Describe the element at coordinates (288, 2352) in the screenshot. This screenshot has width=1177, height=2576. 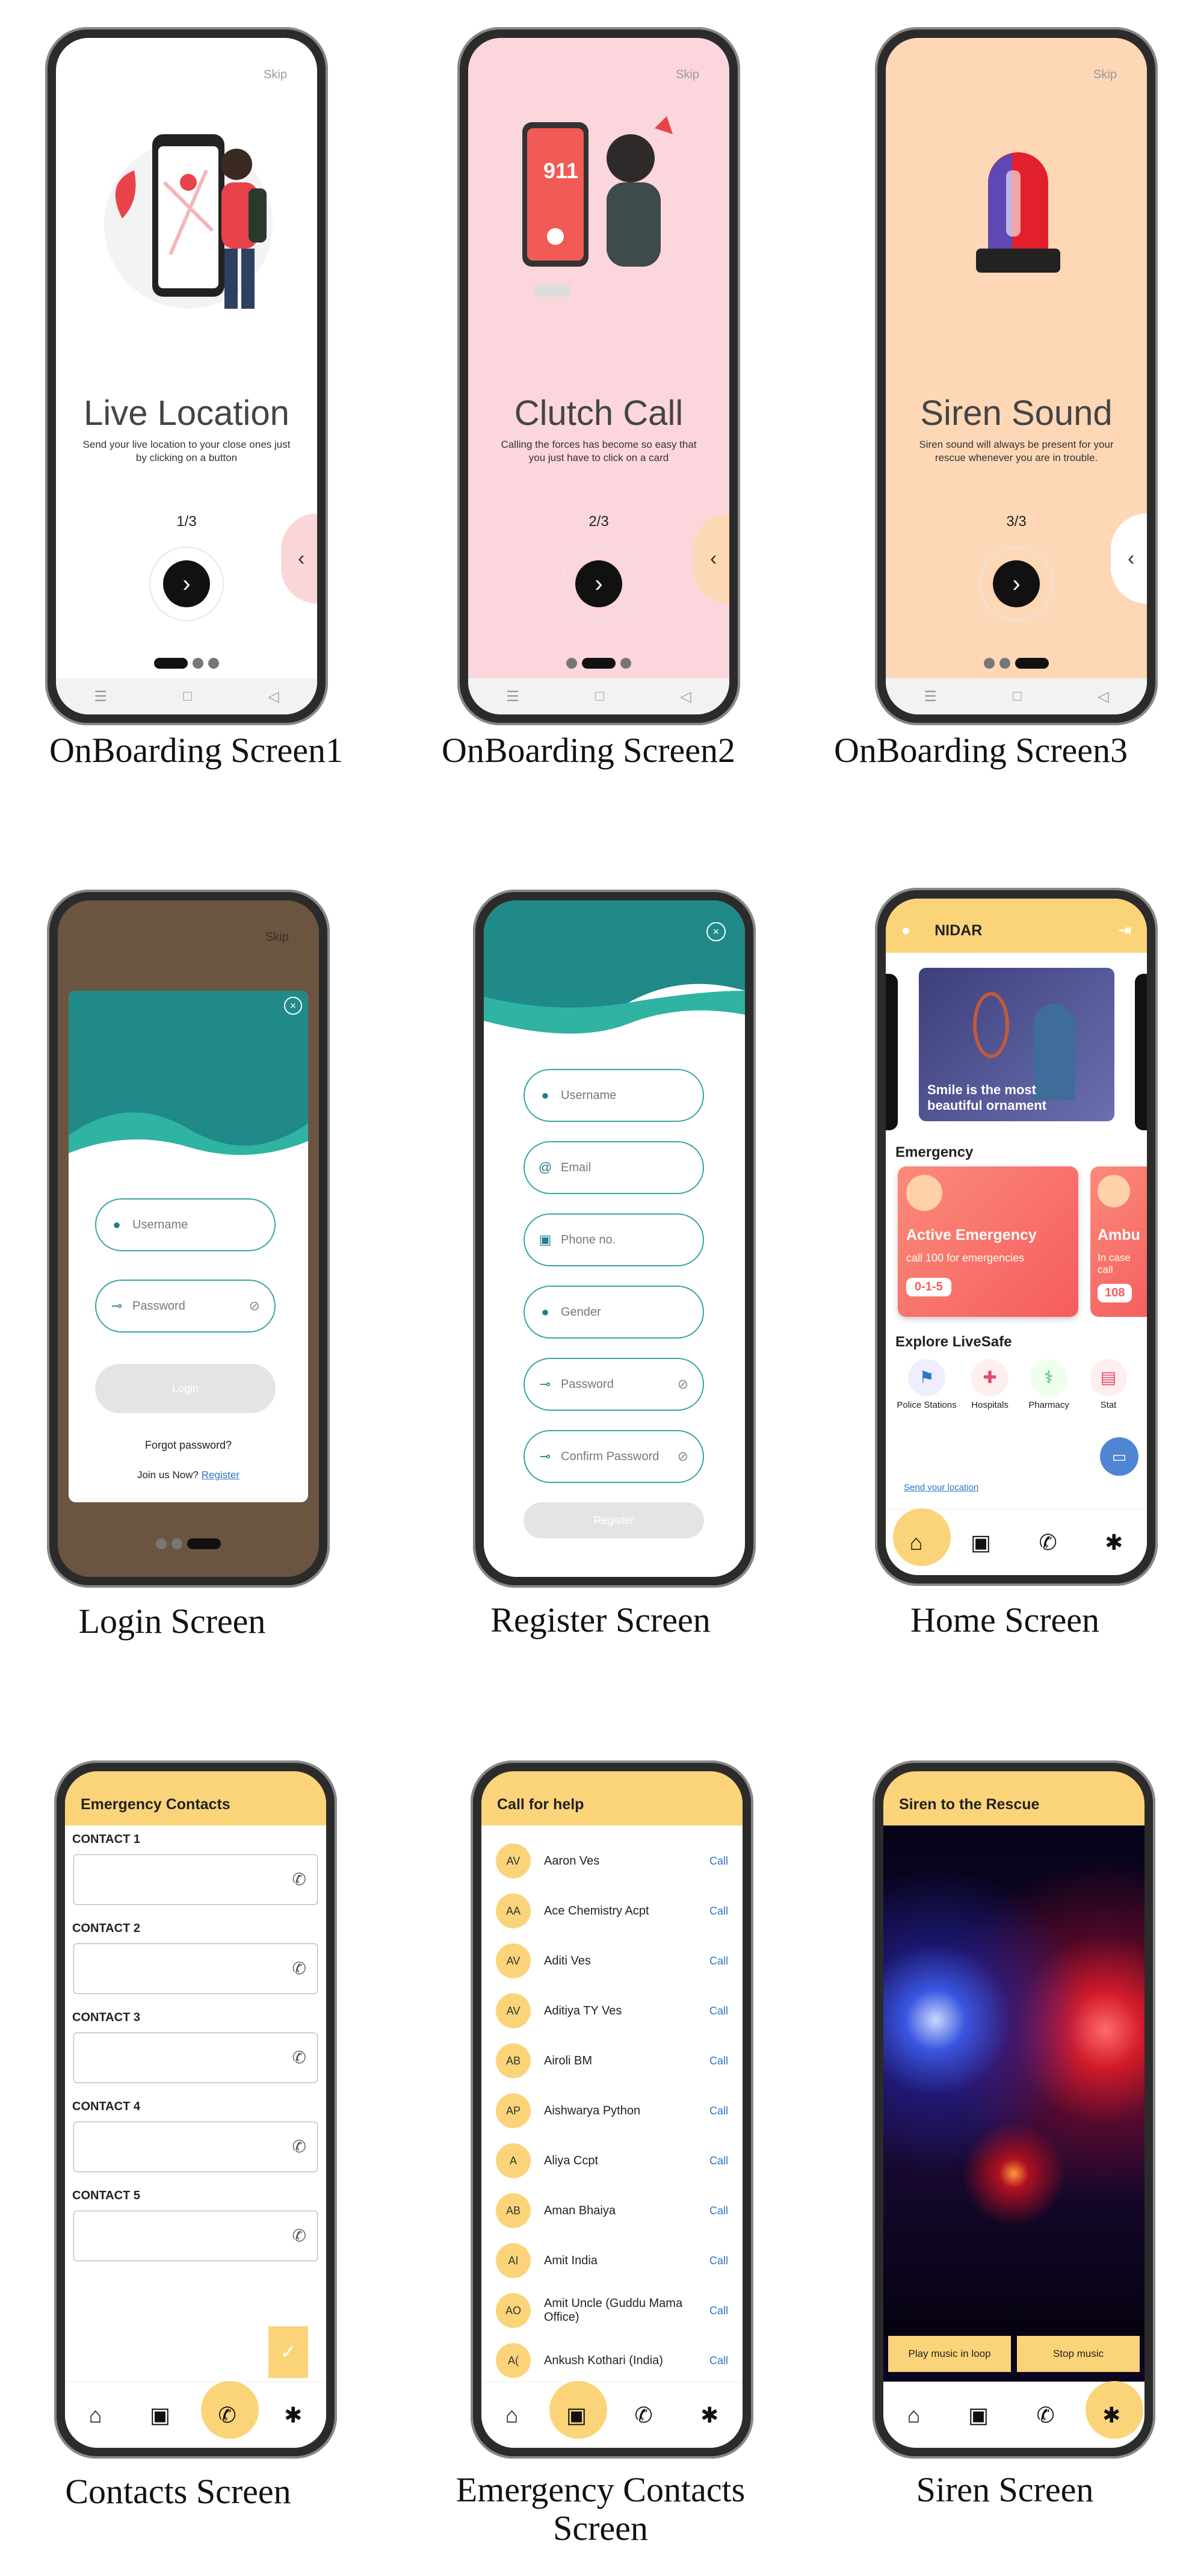
I see `save-button: ✓` at that location.